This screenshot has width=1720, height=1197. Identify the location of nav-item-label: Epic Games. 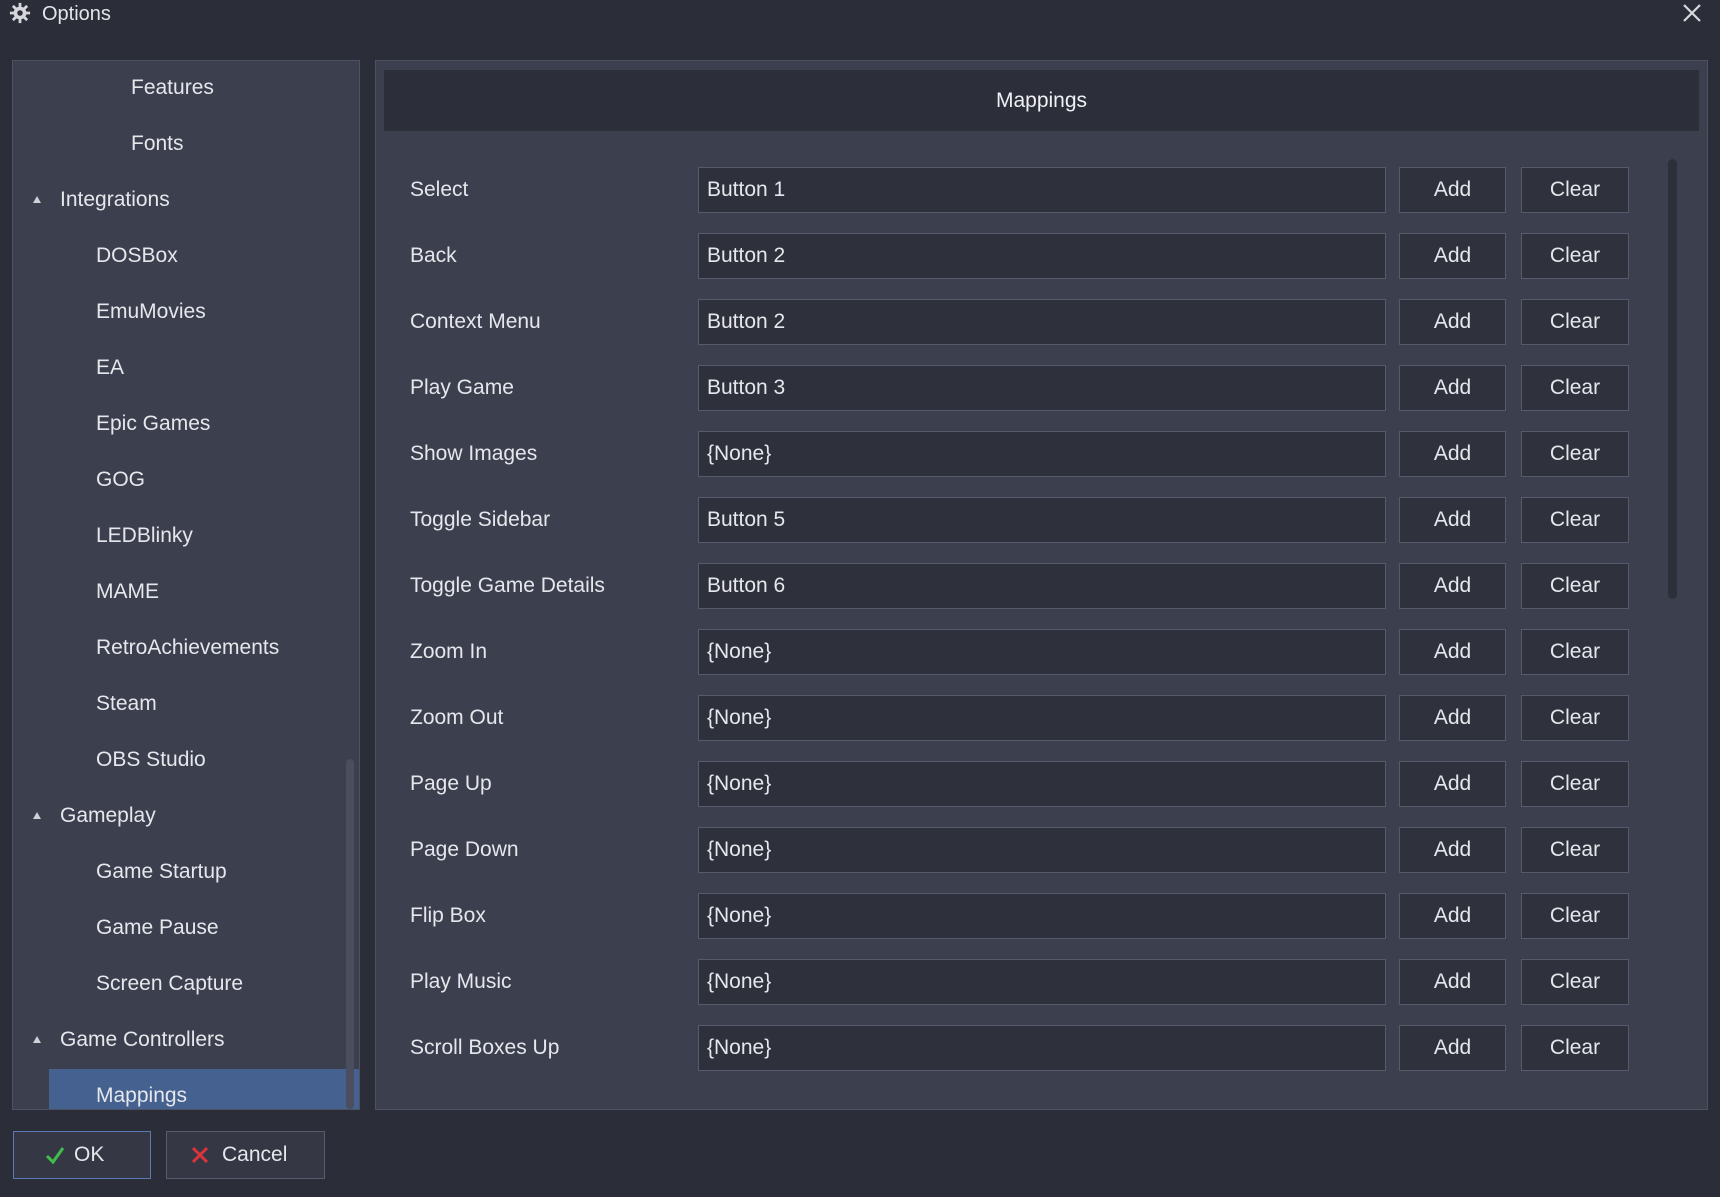
(153, 423).